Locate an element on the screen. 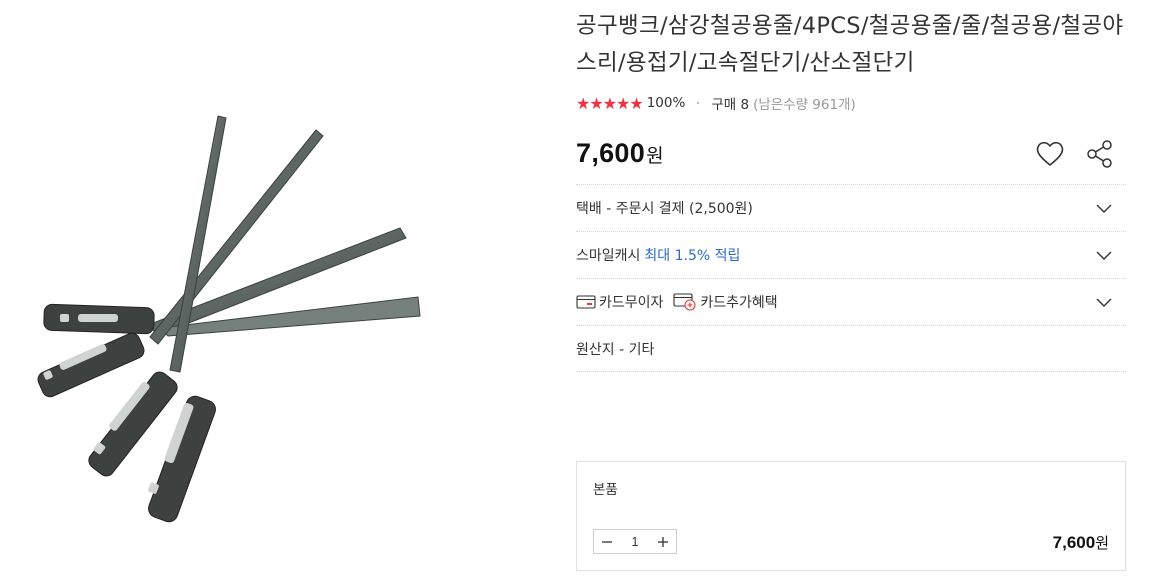 This screenshot has width=1155, height=583. rating-row: ★★★★★ 100% 구매 8 (남은수량 961개) is located at coordinates (851, 103).